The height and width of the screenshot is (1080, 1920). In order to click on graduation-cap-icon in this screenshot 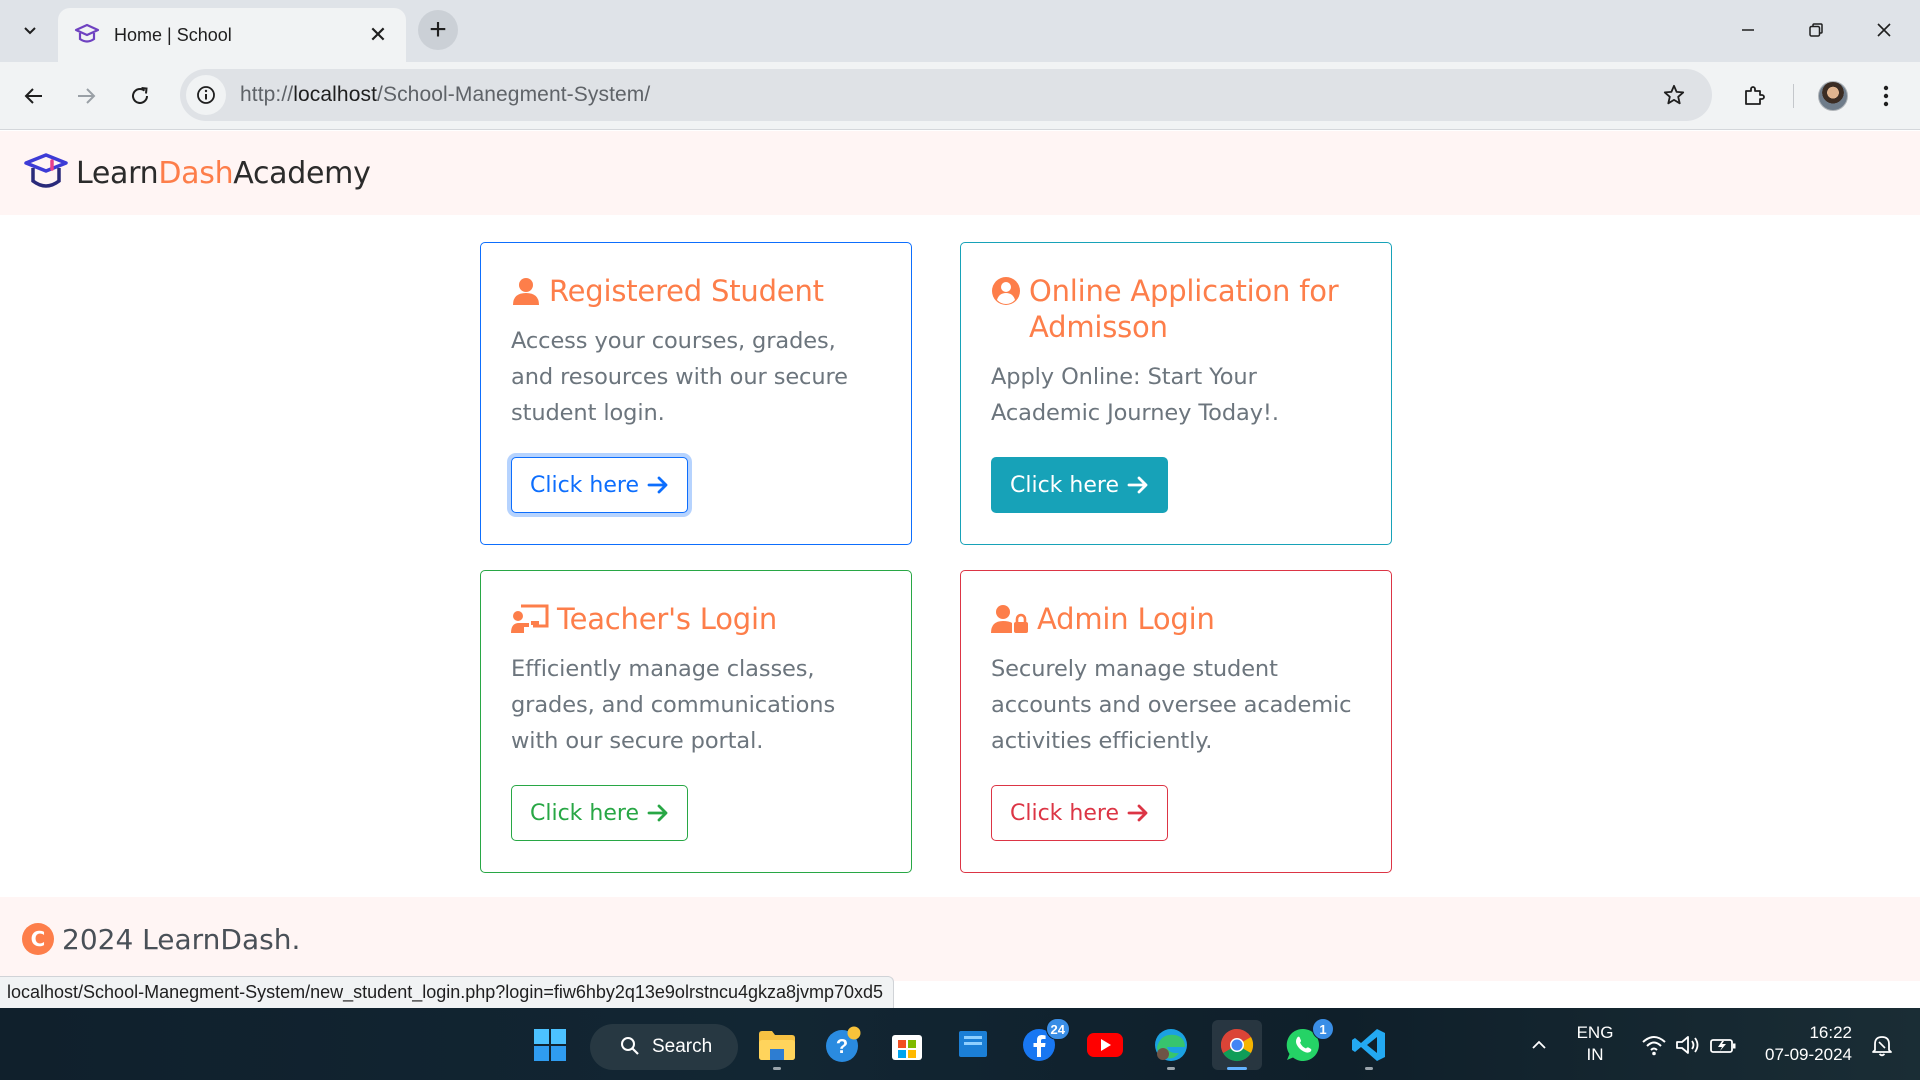, I will do `click(87, 33)`.